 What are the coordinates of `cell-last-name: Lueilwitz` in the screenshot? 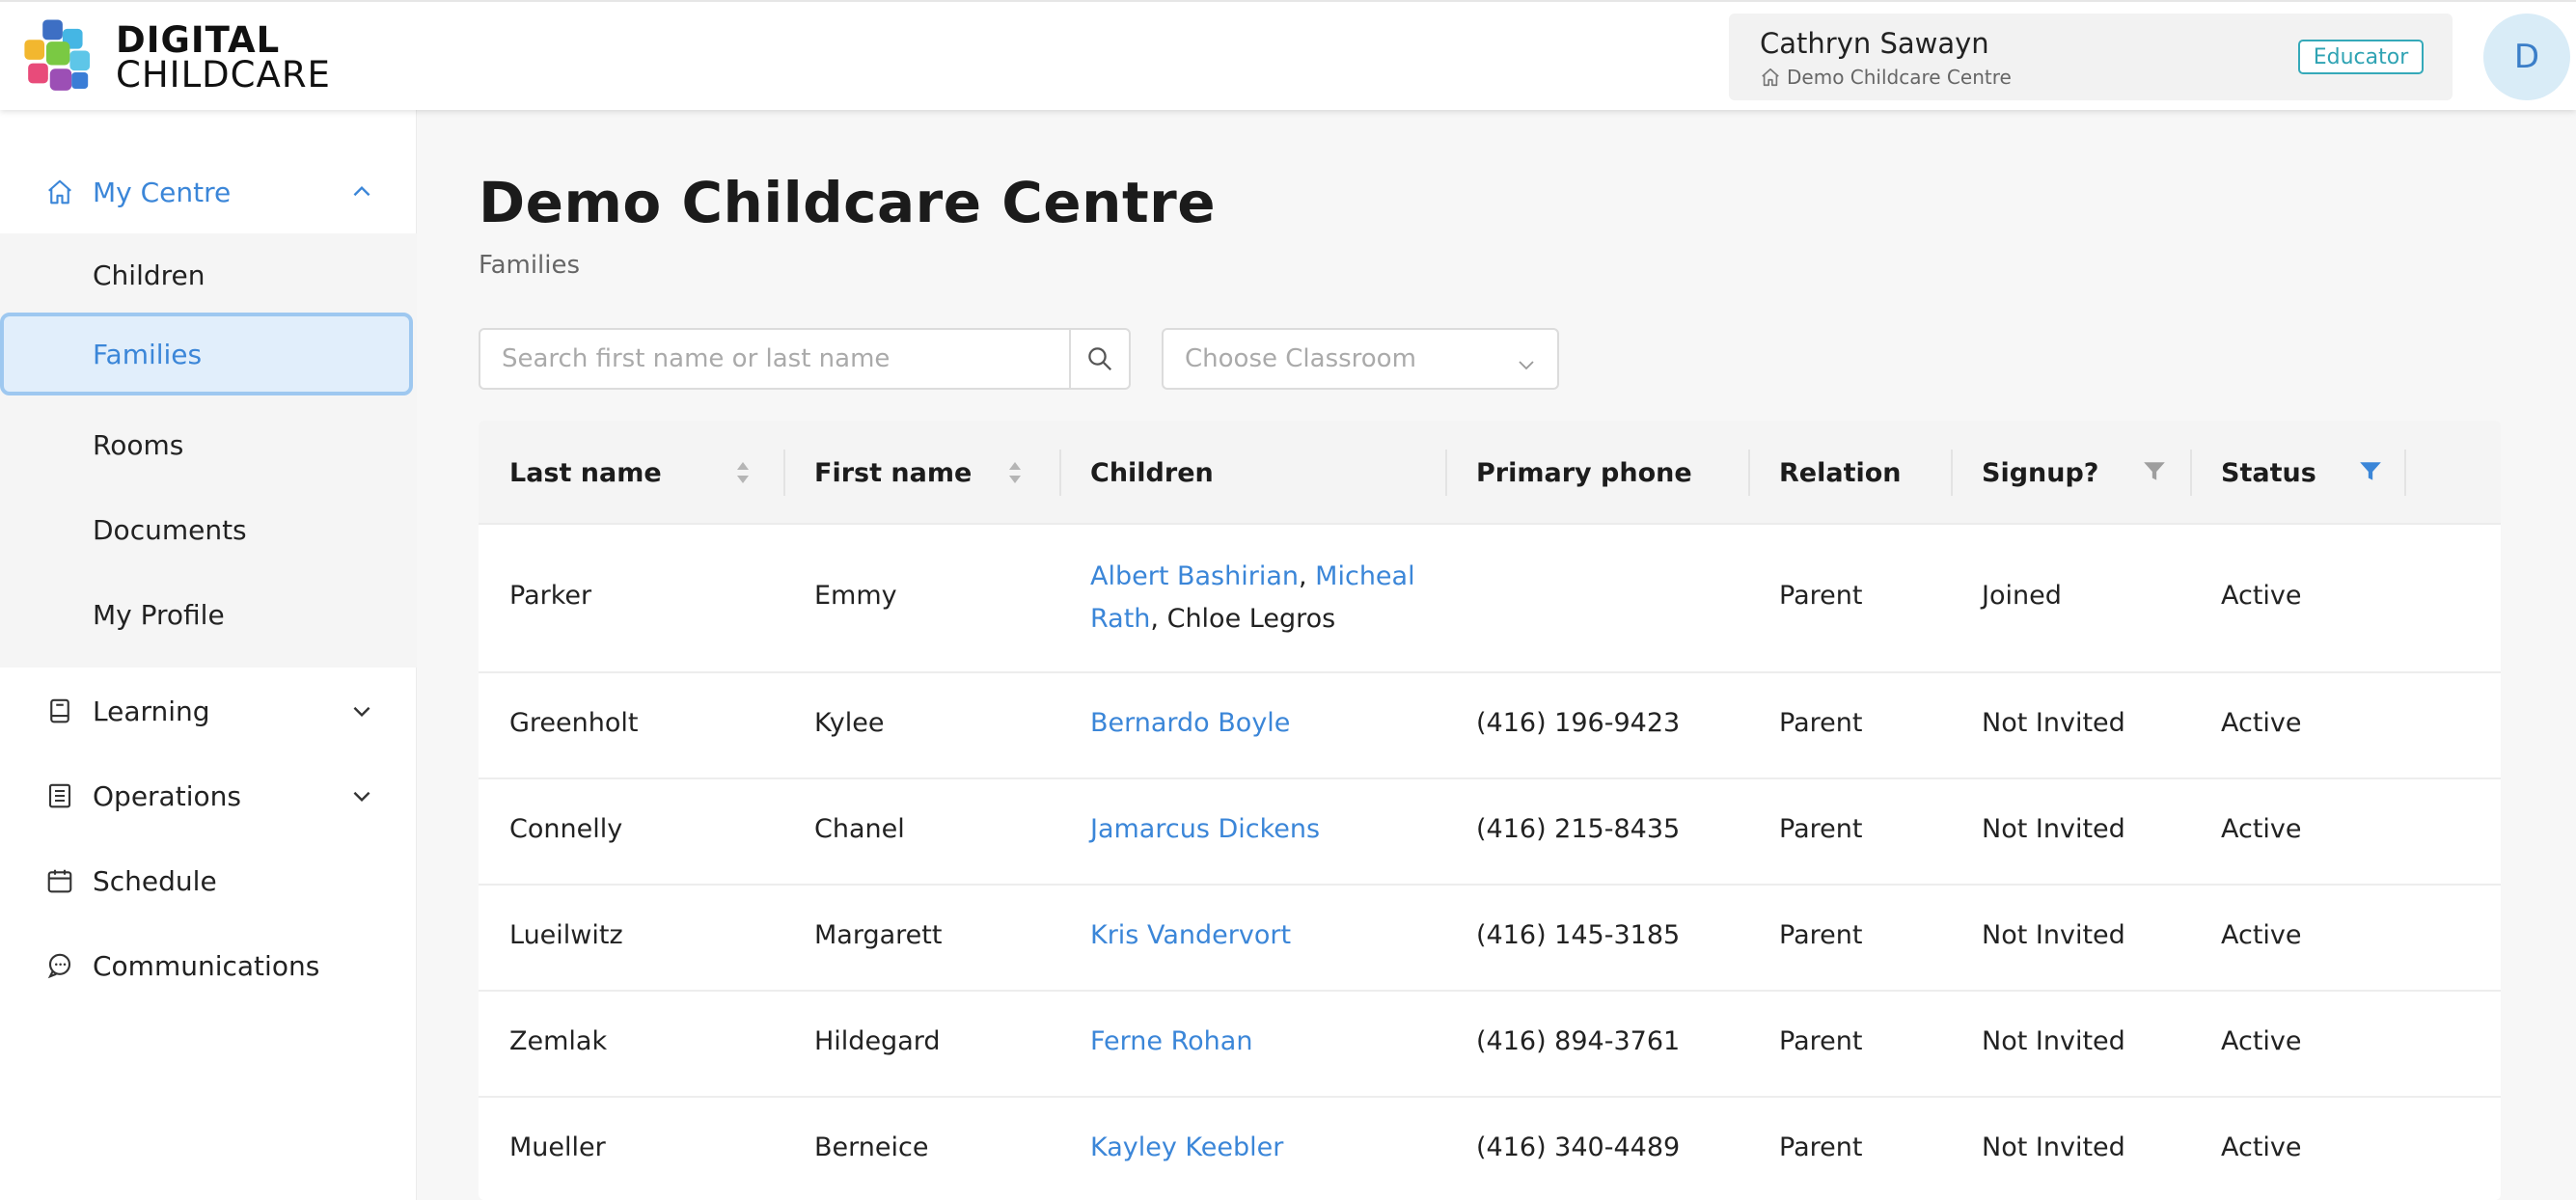 It's located at (566, 935).